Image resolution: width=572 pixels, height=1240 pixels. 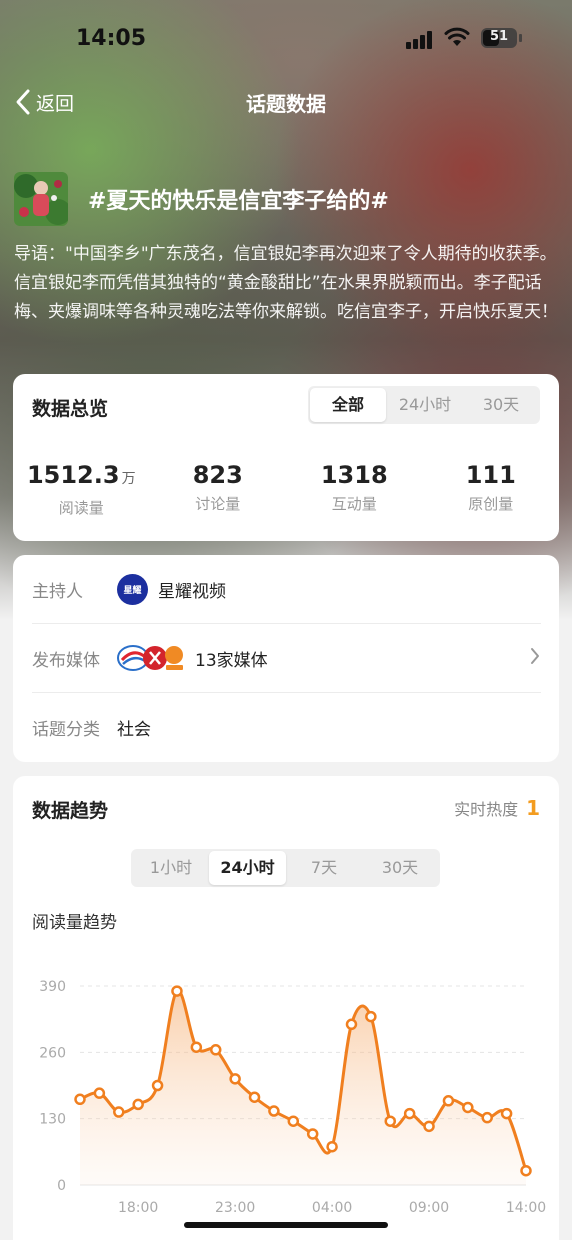 I want to click on chevron-right-icon, so click(x=535, y=656).